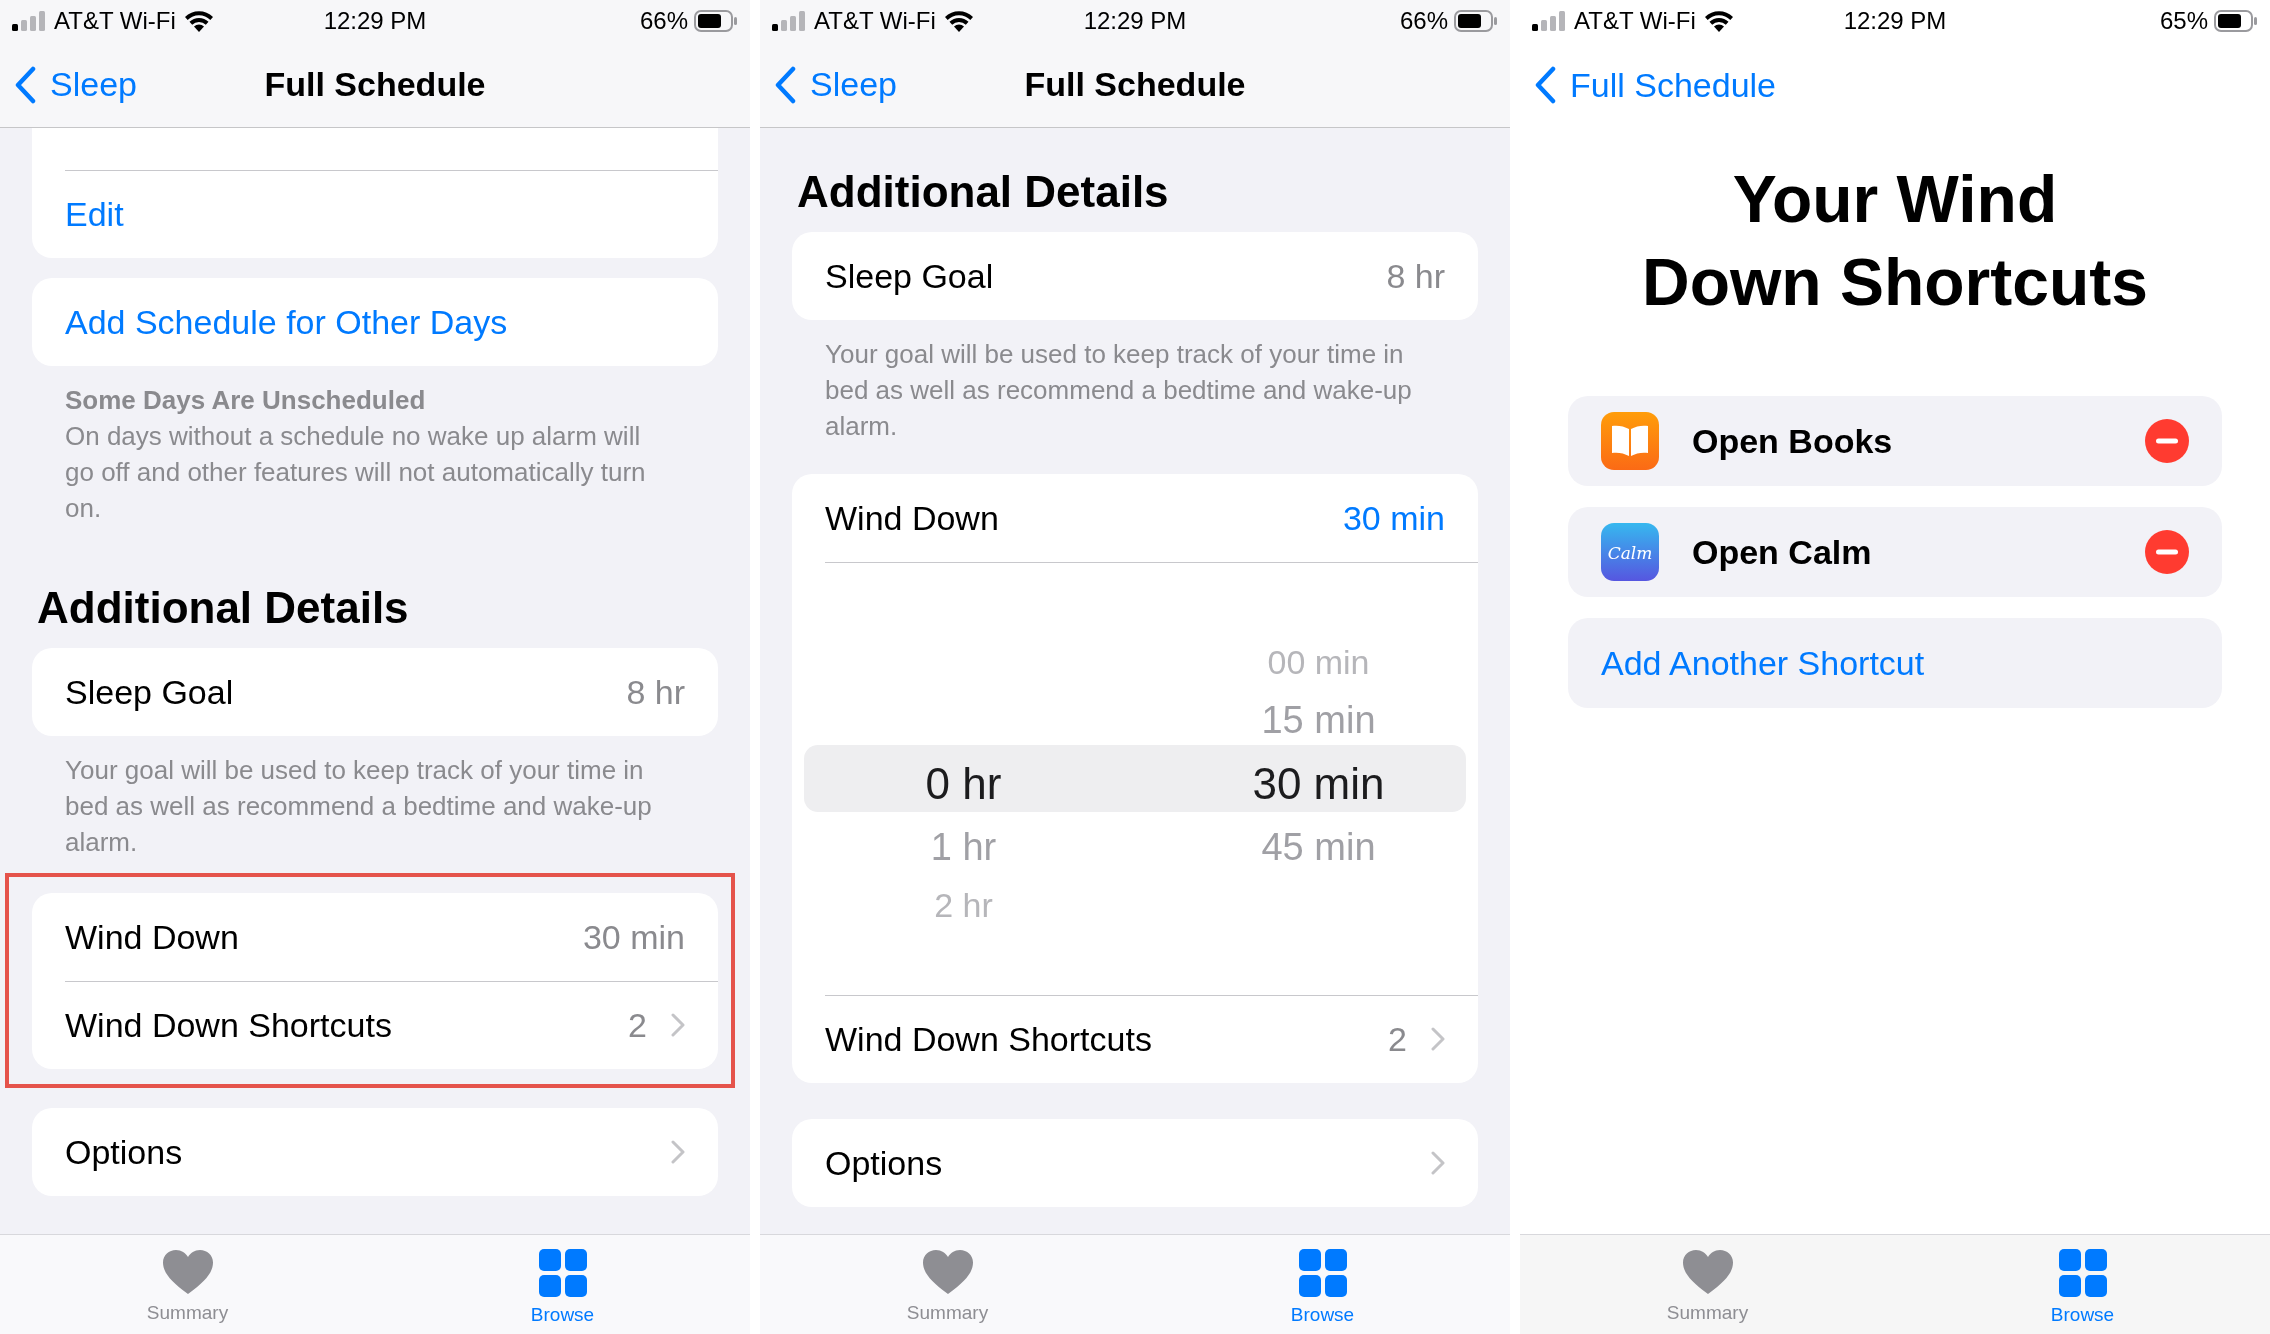 Image resolution: width=2270 pixels, height=1334 pixels. Describe the element at coordinates (94, 214) in the screenshot. I see `link-text: Edit` at that location.